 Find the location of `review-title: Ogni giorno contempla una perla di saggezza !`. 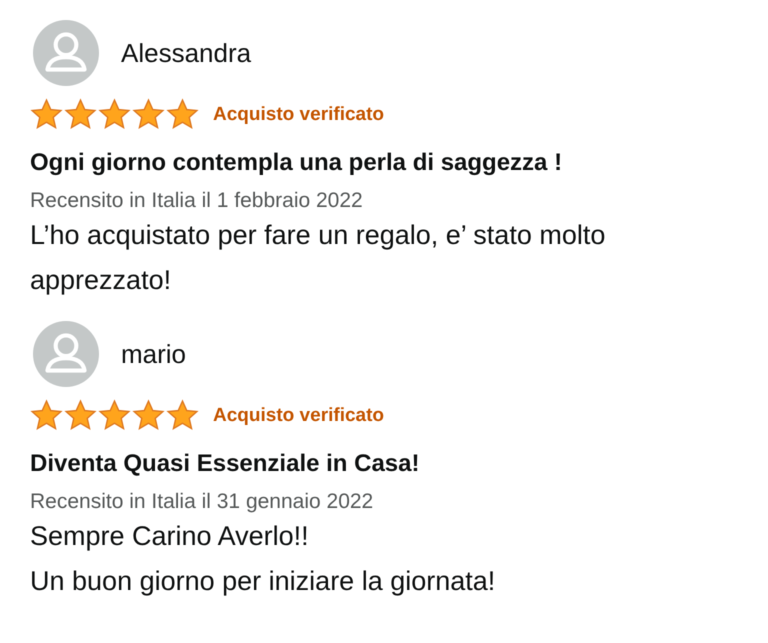

review-title: Ogni giorno contempla una perla di saggezza ! is located at coordinates (297, 163).